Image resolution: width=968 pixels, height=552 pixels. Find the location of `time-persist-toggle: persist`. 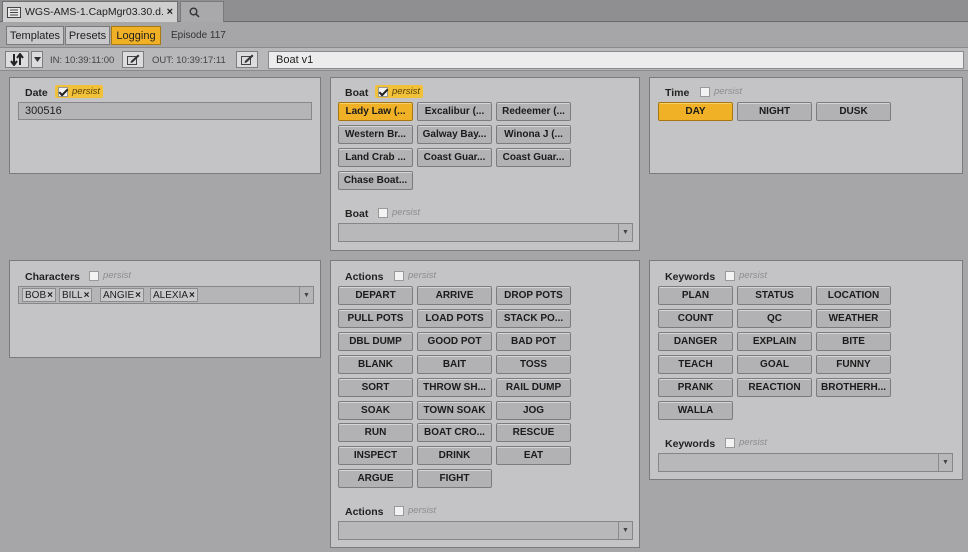

time-persist-toggle: persist is located at coordinates (721, 91).